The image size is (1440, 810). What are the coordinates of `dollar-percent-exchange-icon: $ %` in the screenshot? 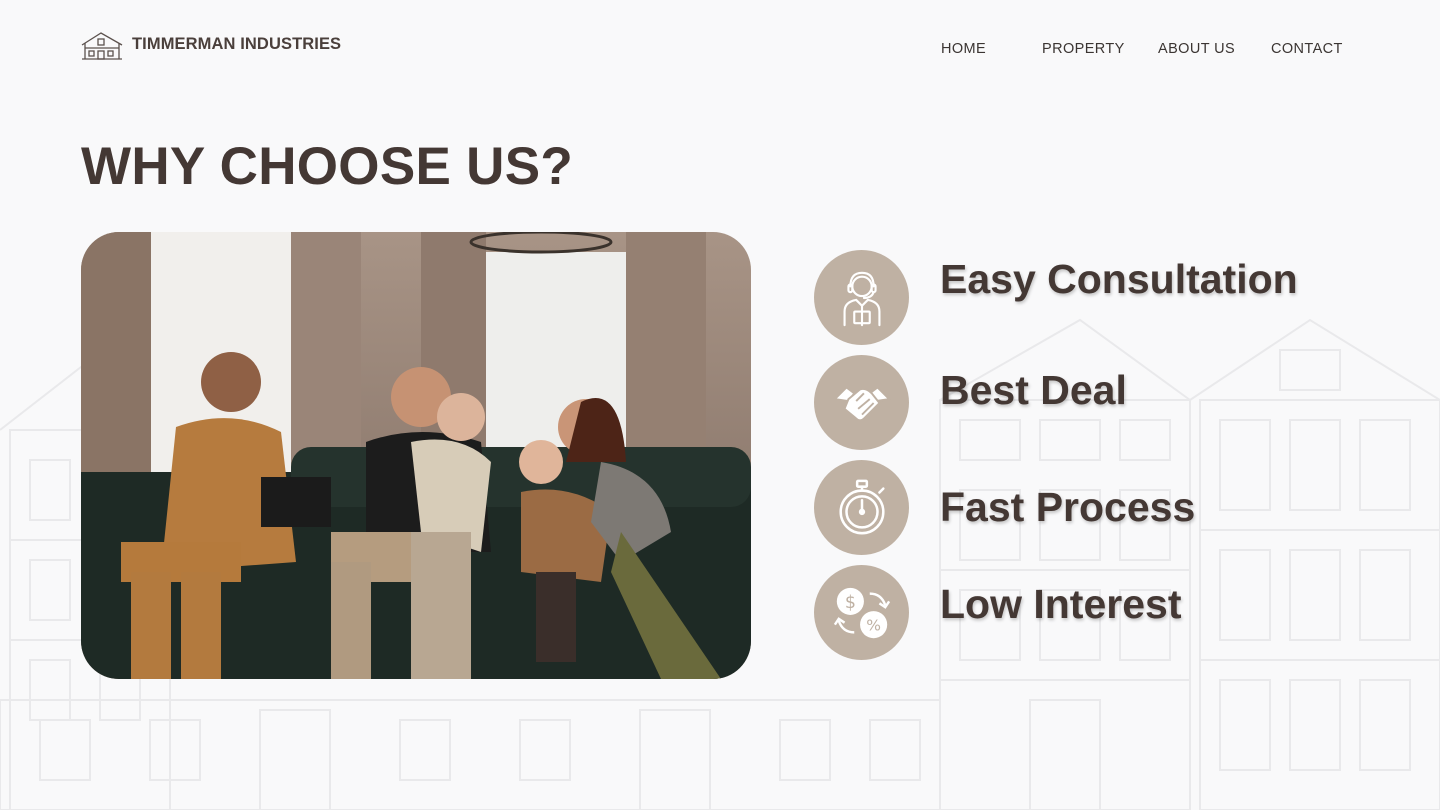 It's located at (861, 612).